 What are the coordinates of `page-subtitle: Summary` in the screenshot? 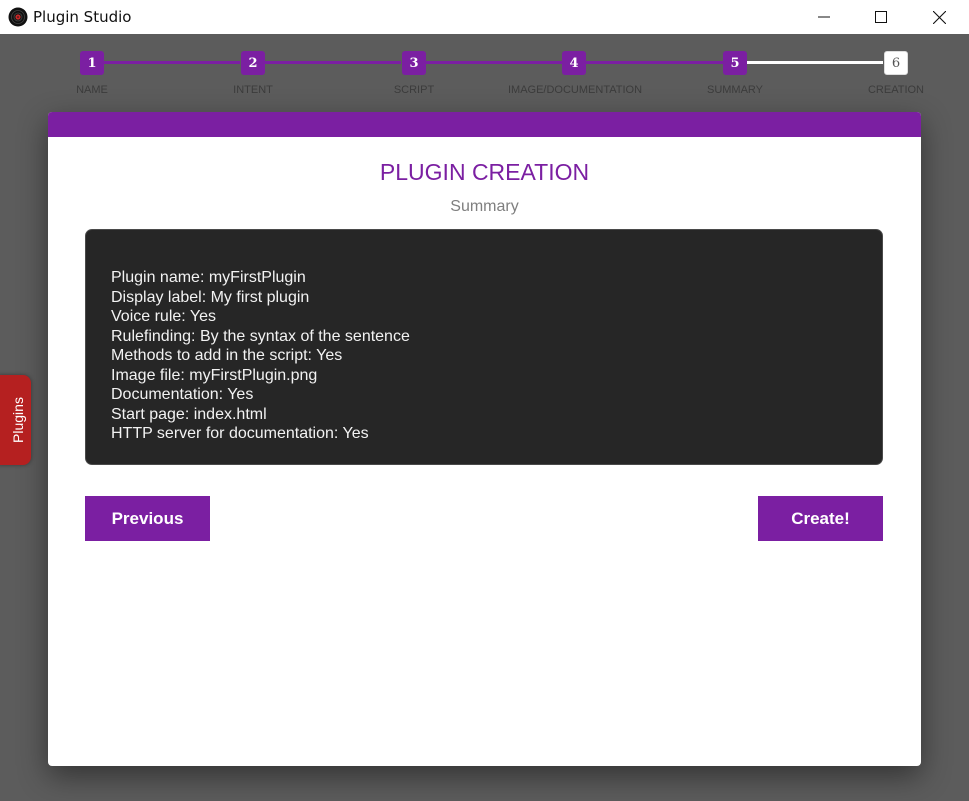 It's located at (484, 206).